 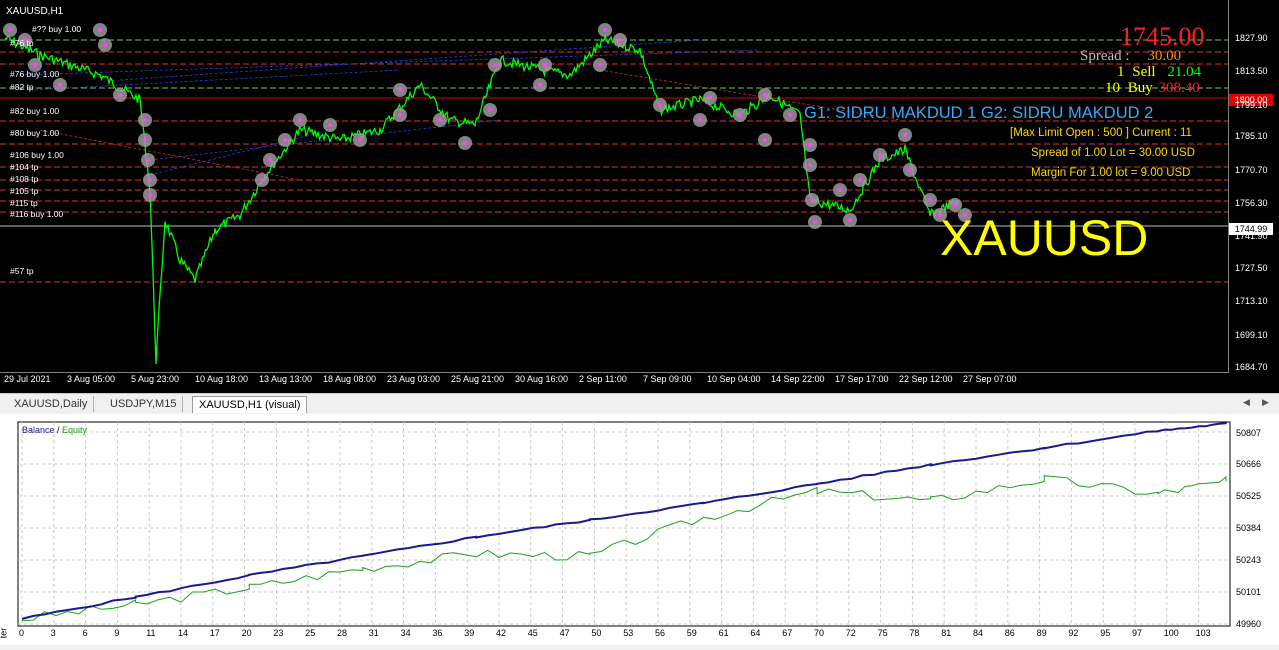 What do you see at coordinates (246, 633) in the screenshot?
I see `report-x-label: 20` at bounding box center [246, 633].